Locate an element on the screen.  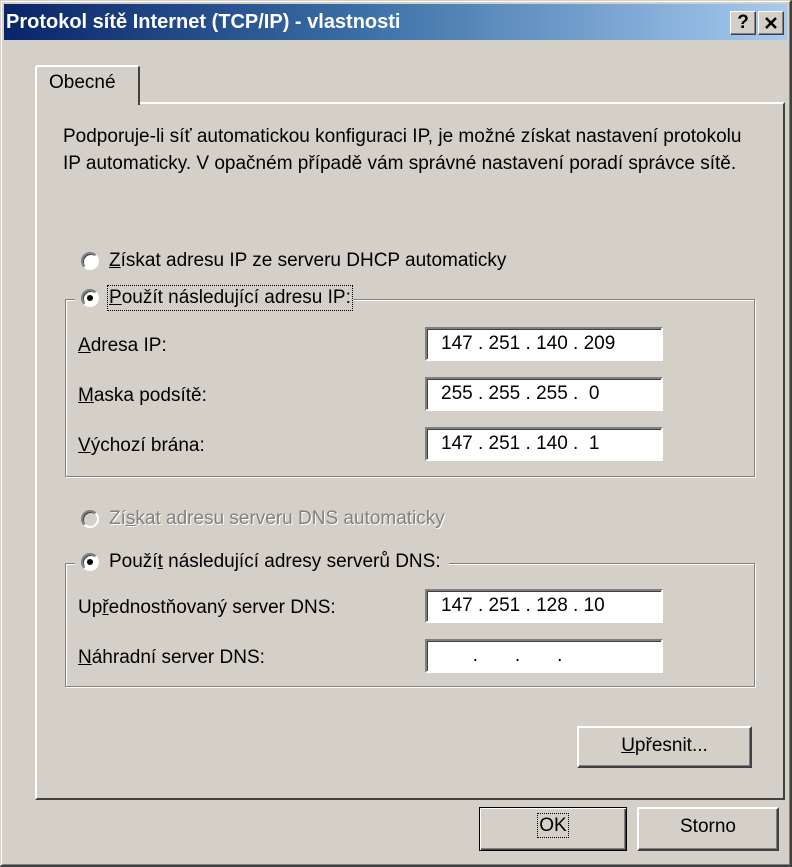
radio-manual-ip: Použít následující adresu IP: is located at coordinates (214, 298).